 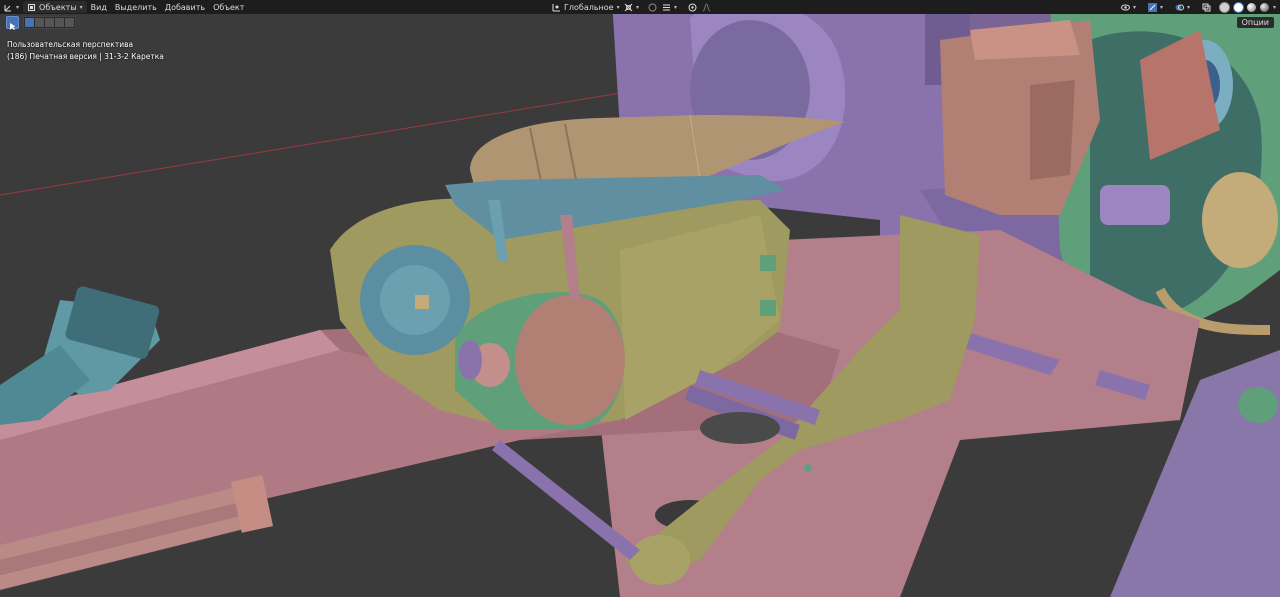 I want to click on cursor-icon, so click(x=13, y=26).